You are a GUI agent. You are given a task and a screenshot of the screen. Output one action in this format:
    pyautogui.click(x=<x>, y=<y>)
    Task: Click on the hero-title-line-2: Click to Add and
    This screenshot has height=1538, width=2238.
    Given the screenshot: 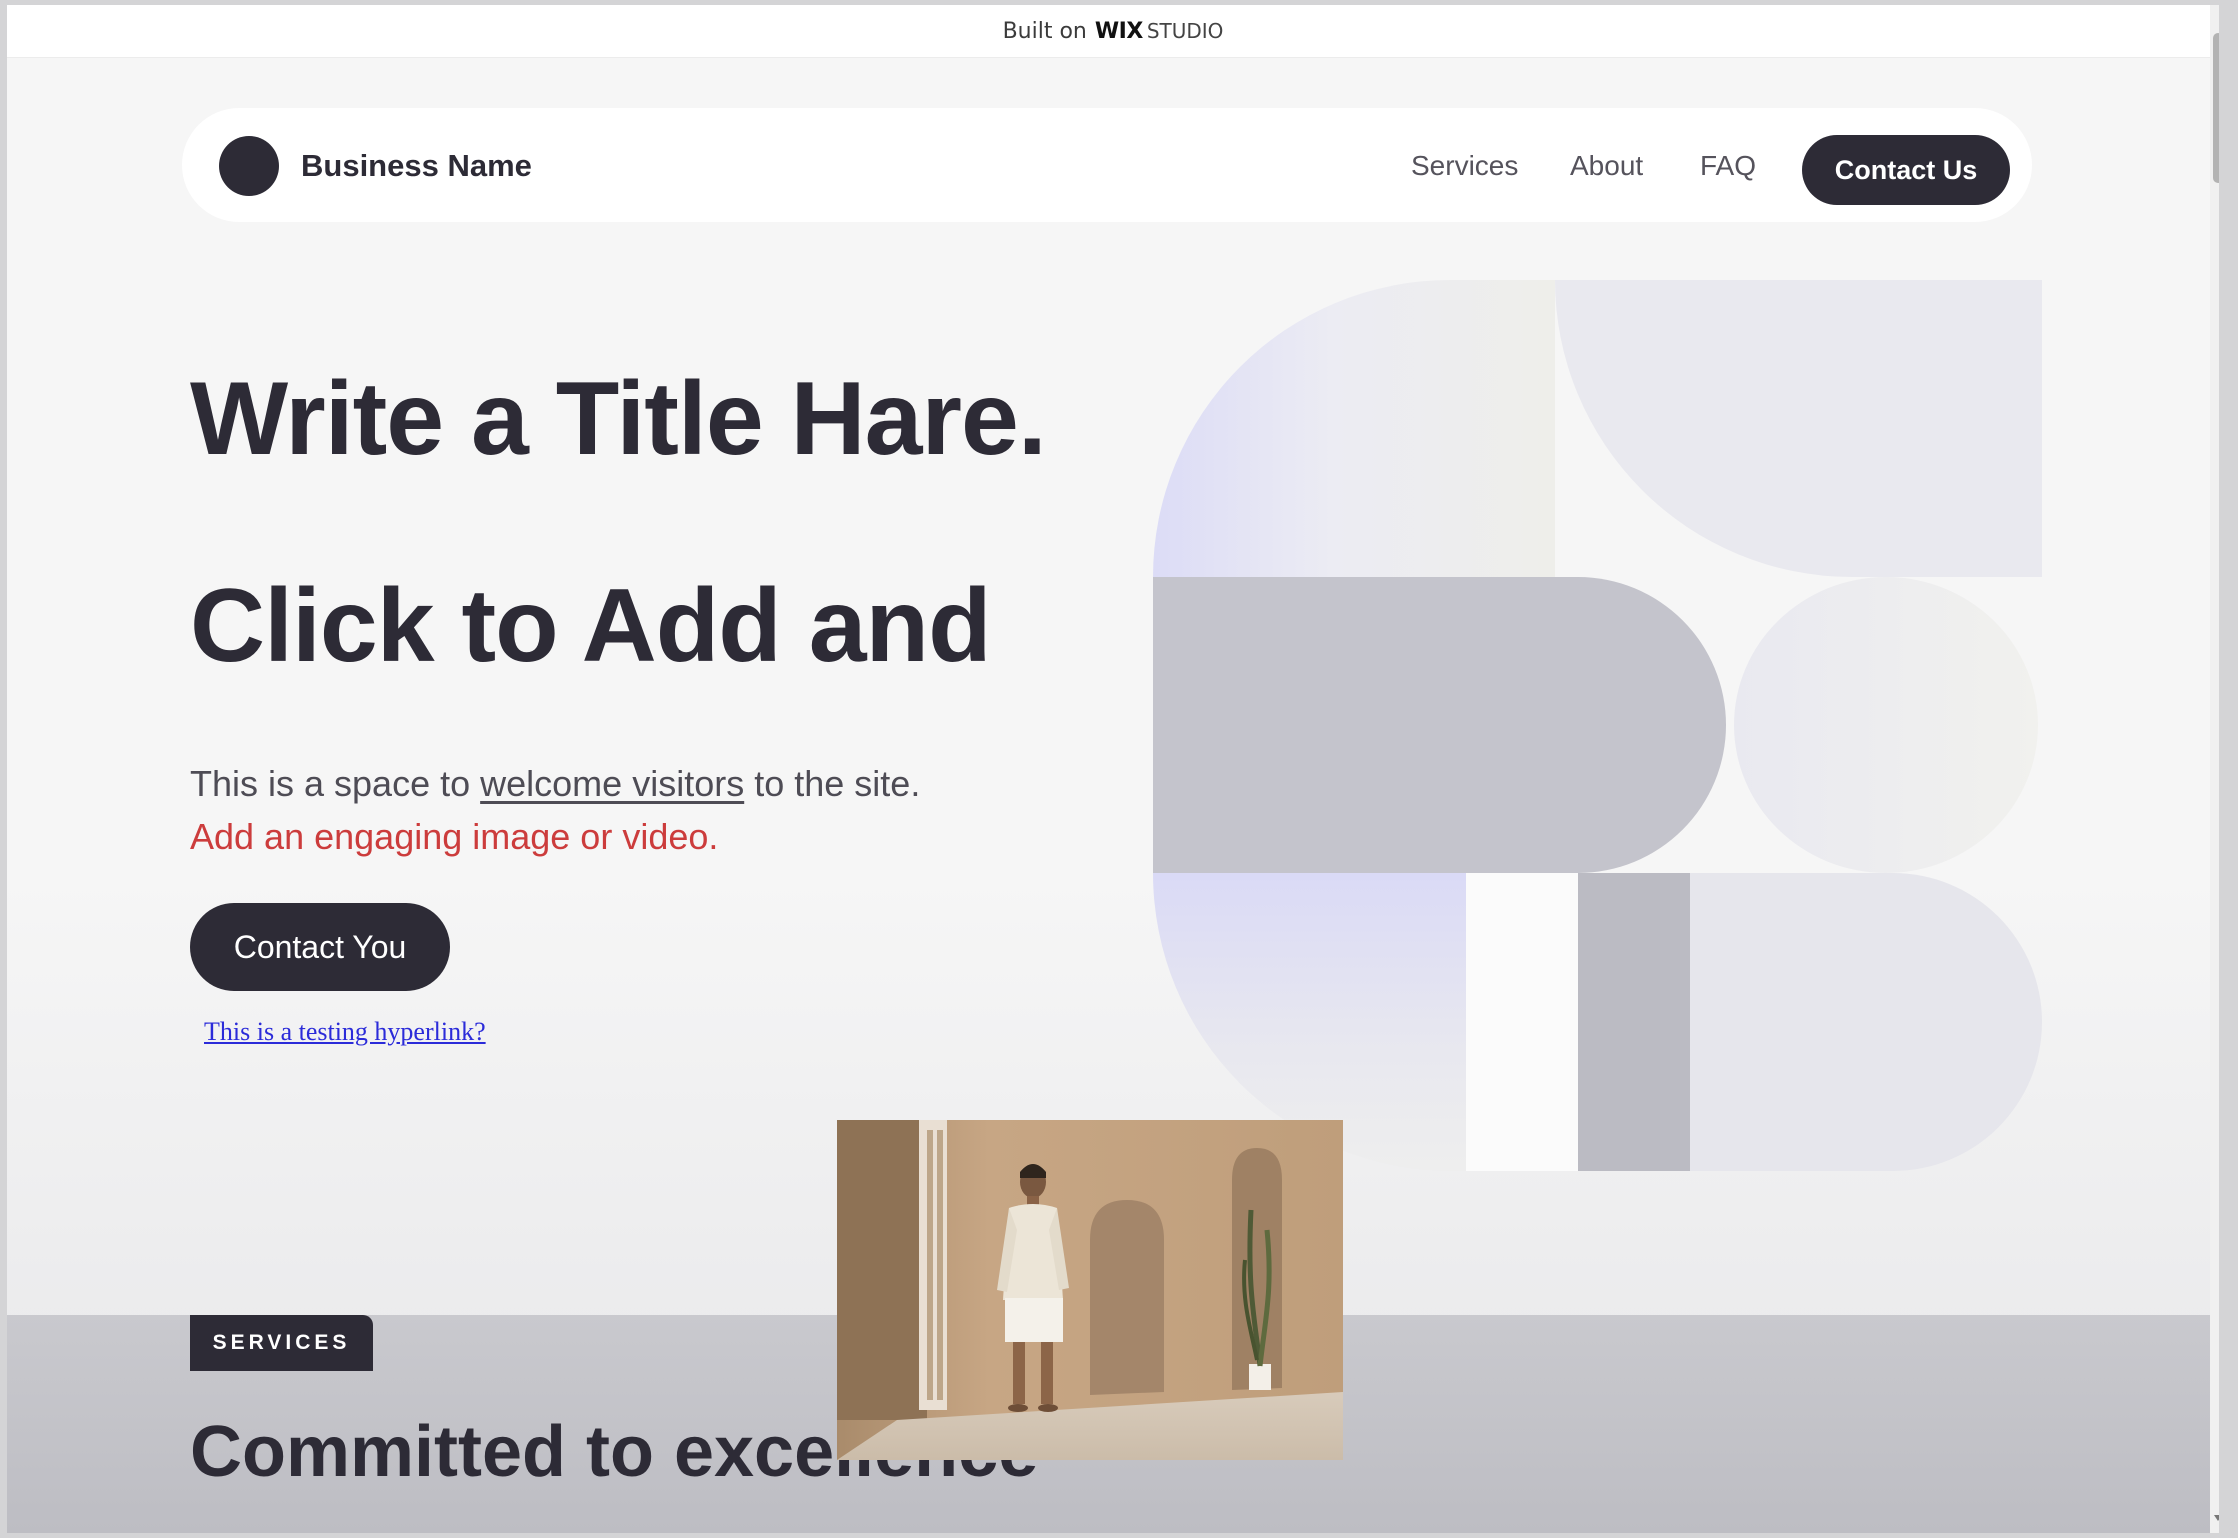 What is the action you would take?
    pyautogui.click(x=591, y=626)
    